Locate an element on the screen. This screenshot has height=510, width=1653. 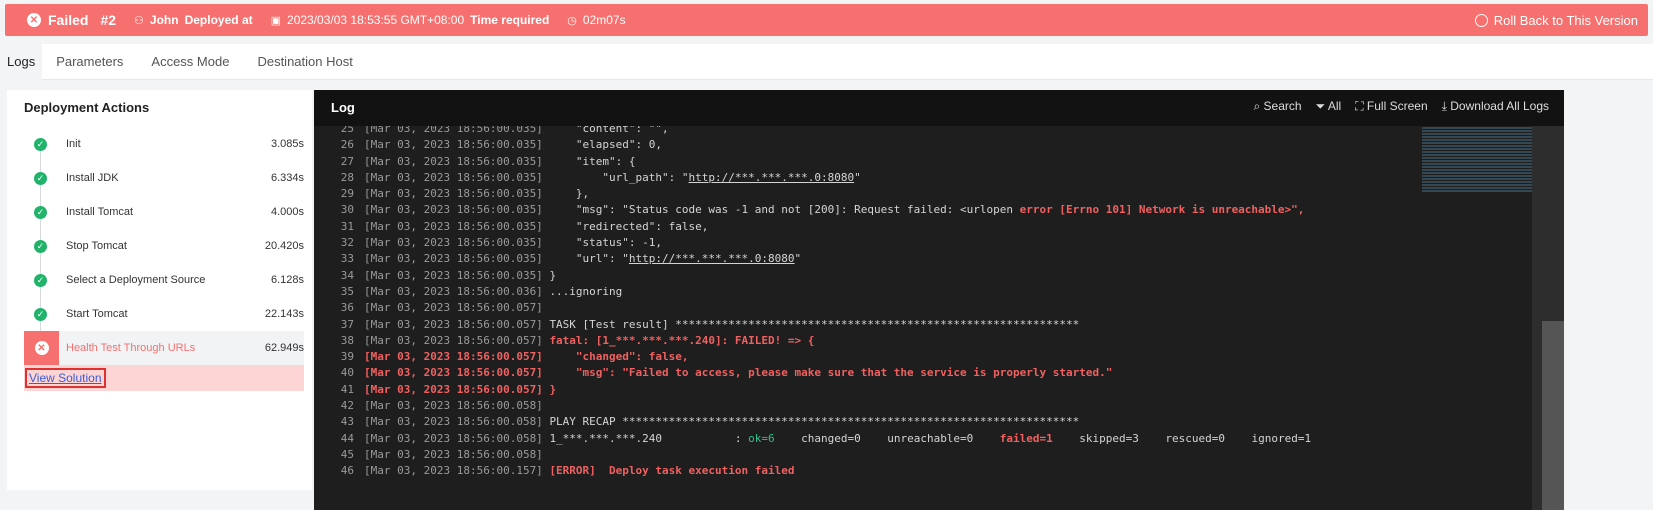
user-icon: ⚇ is located at coordinates (139, 20).